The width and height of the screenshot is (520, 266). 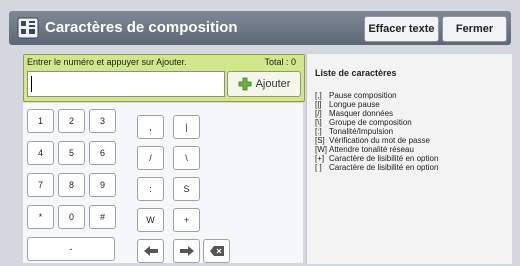 What do you see at coordinates (363, 122) in the screenshot?
I see `list-item: [\] Groupe de composition` at bounding box center [363, 122].